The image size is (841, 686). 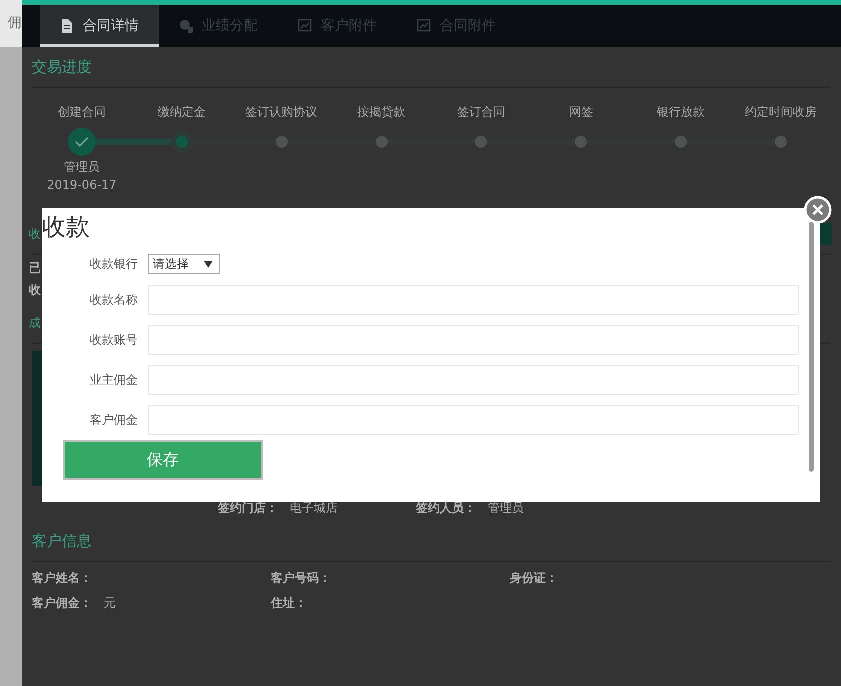 What do you see at coordinates (781, 112) in the screenshot?
I see `step-label: 约定时间收房` at bounding box center [781, 112].